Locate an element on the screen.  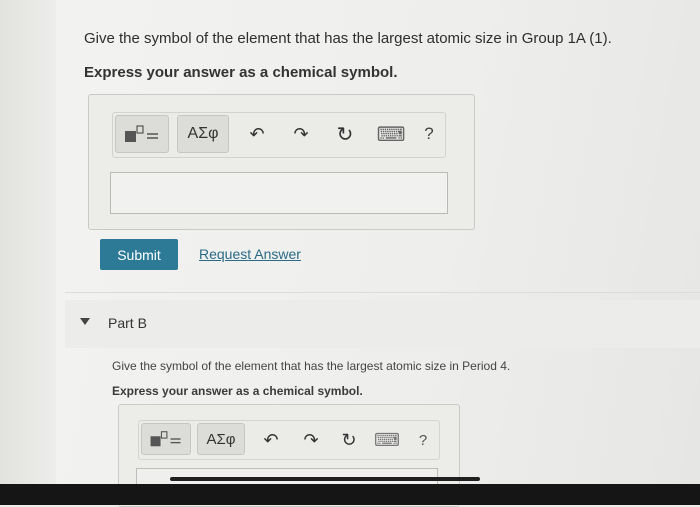
screen-bezel is located at coordinates (350, 494).